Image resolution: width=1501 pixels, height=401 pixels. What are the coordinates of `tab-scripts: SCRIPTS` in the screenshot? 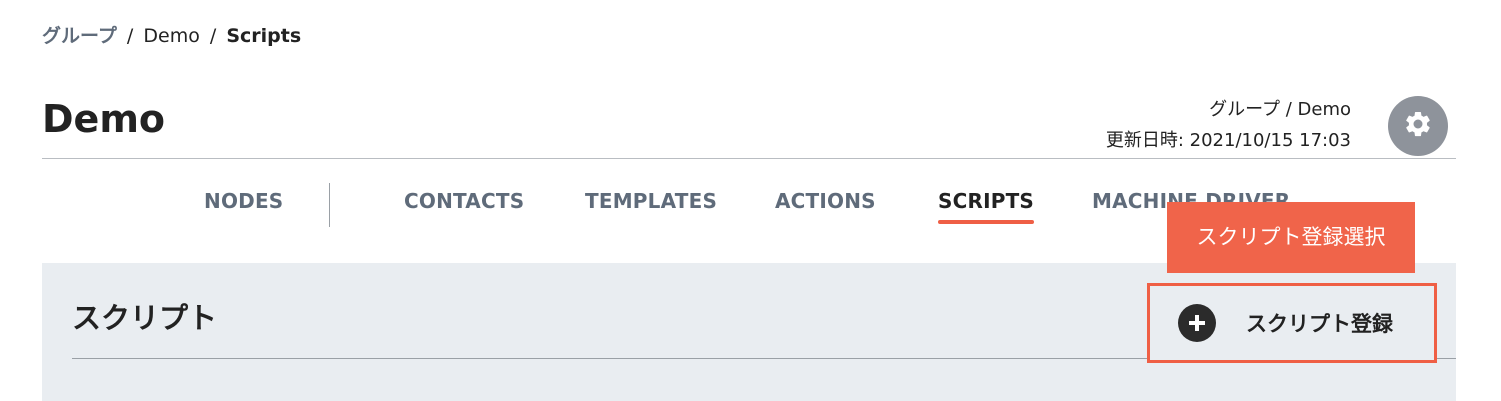 It's located at (986, 203).